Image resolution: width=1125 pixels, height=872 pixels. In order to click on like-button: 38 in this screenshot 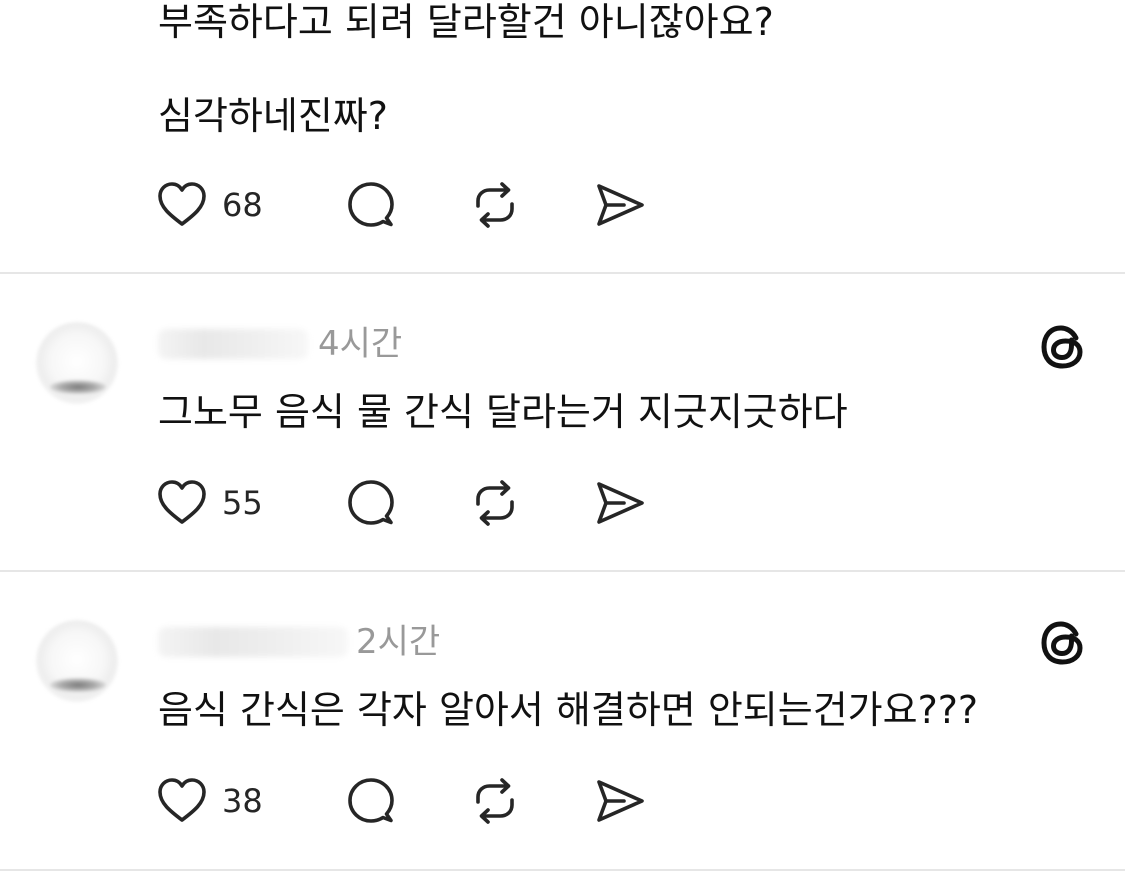, I will do `click(216, 801)`.